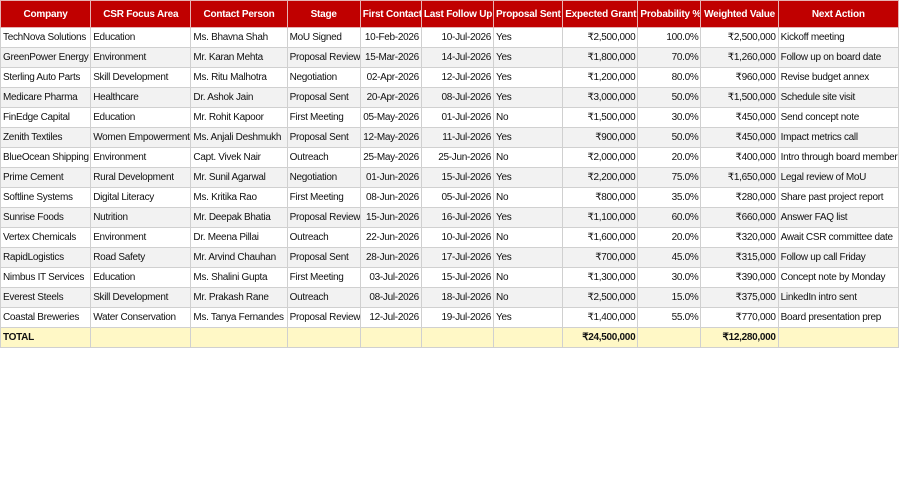 Image resolution: width=900 pixels, height=500 pixels. What do you see at coordinates (739, 197) in the screenshot?
I see `table-cell: ₹280,000` at bounding box center [739, 197].